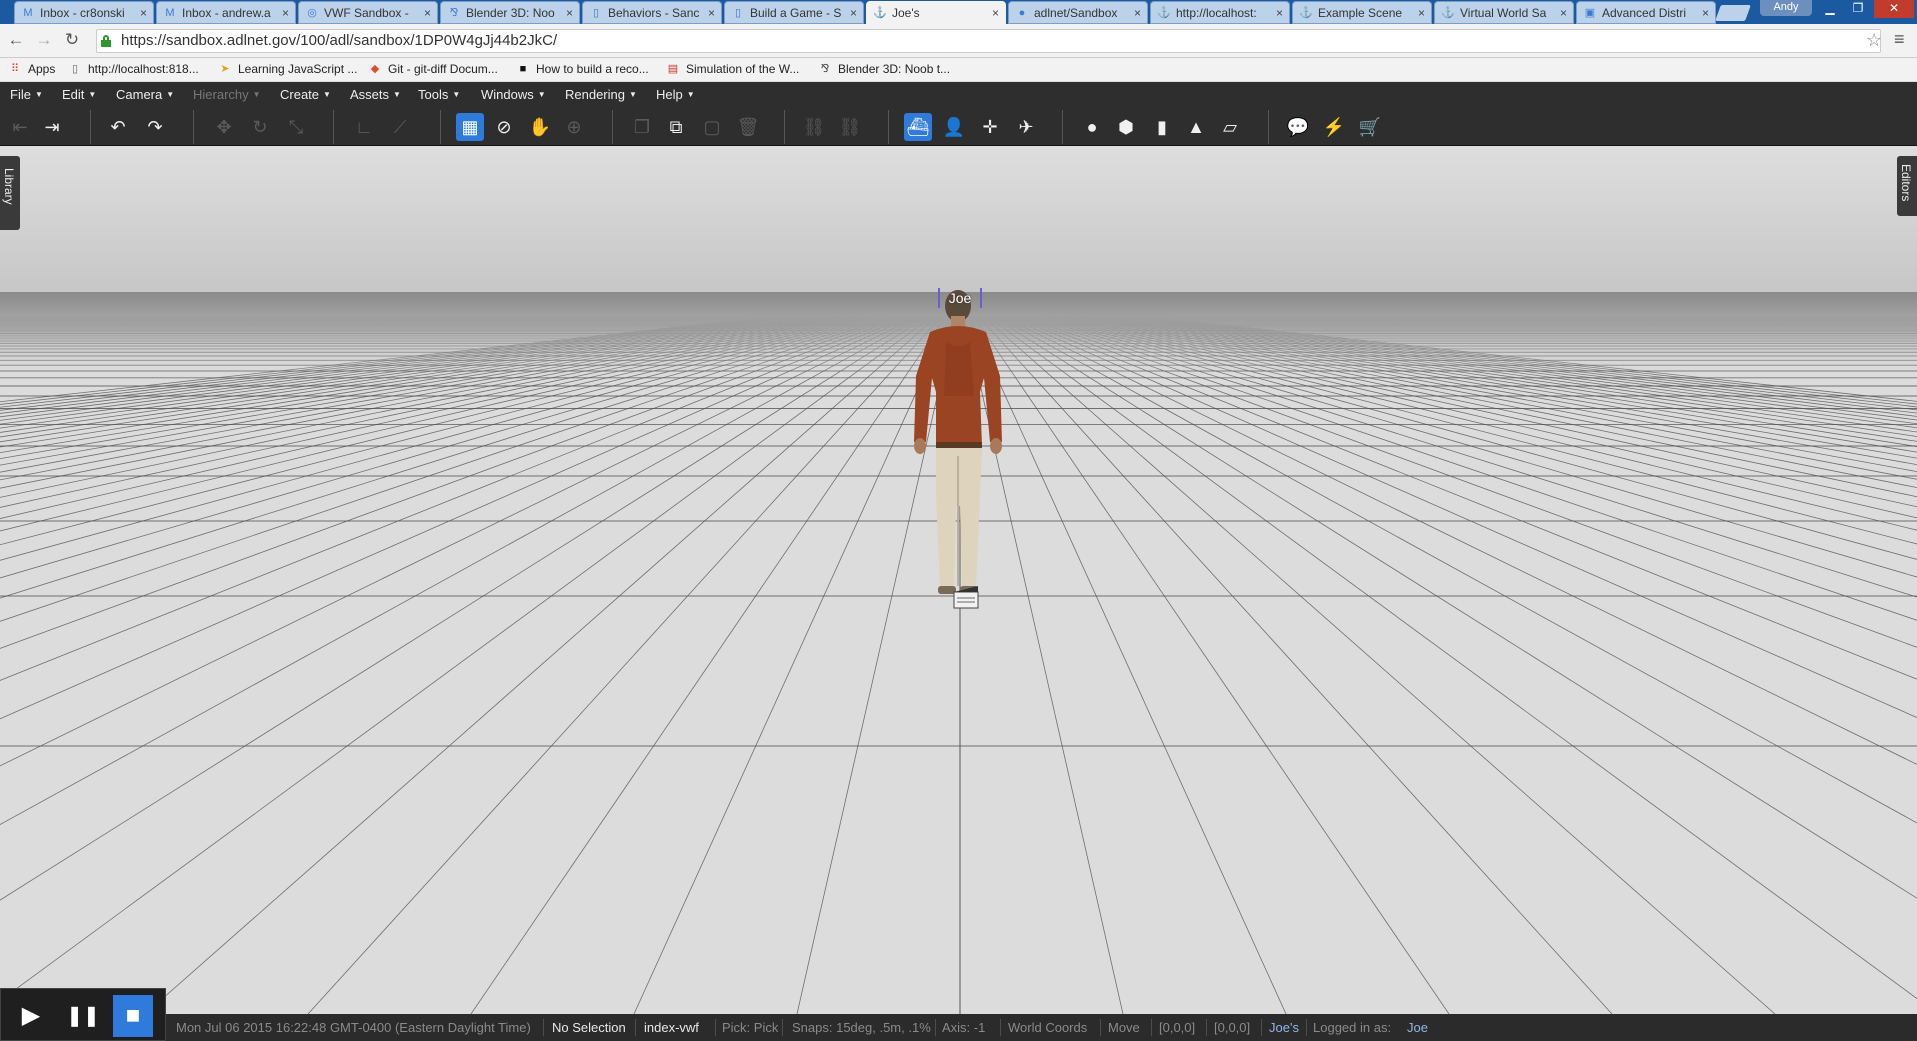 This screenshot has height=1041, width=1917. Describe the element at coordinates (540, 127) in the screenshot. I see `hand-icon: ✋` at that location.